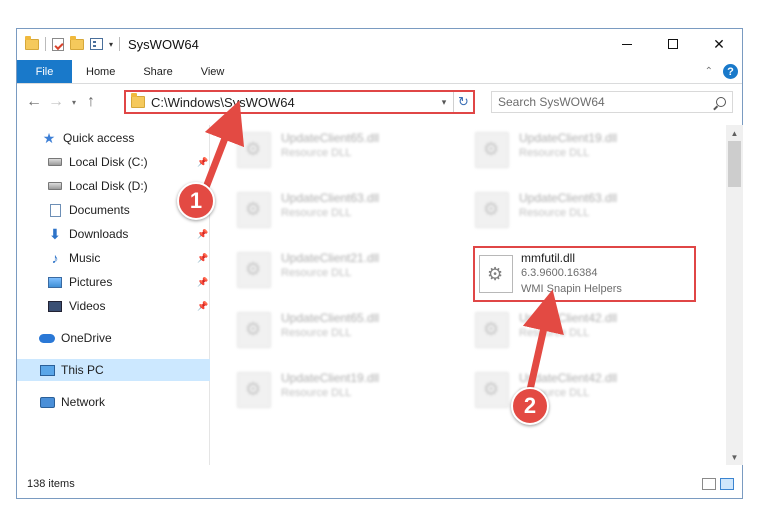 The image size is (769, 506). Describe the element at coordinates (113, 370) in the screenshot. I see `sidebar-item-this-pc: This PC` at that location.